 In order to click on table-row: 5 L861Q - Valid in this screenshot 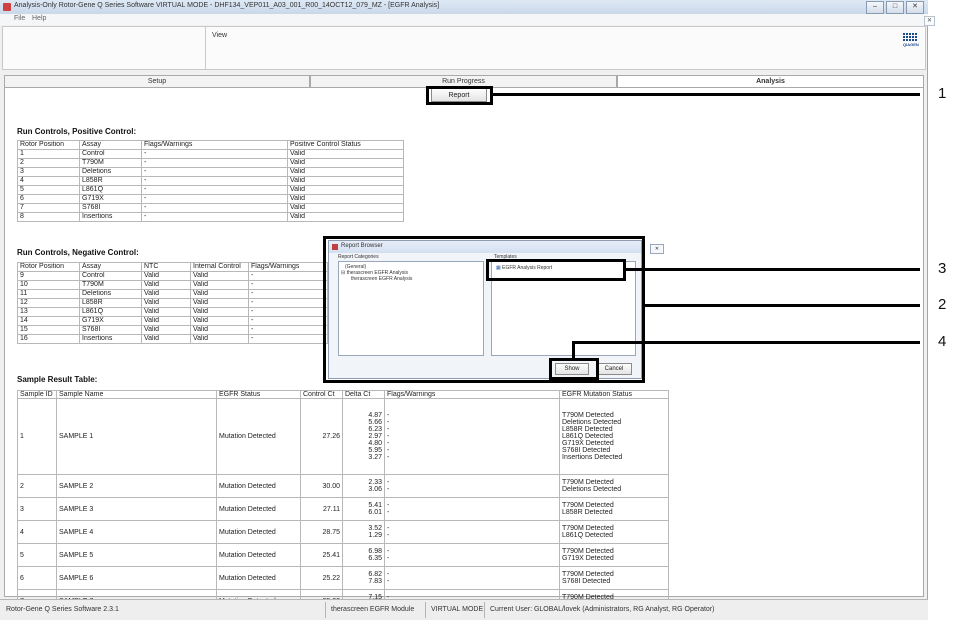, I will do `click(210, 190)`.